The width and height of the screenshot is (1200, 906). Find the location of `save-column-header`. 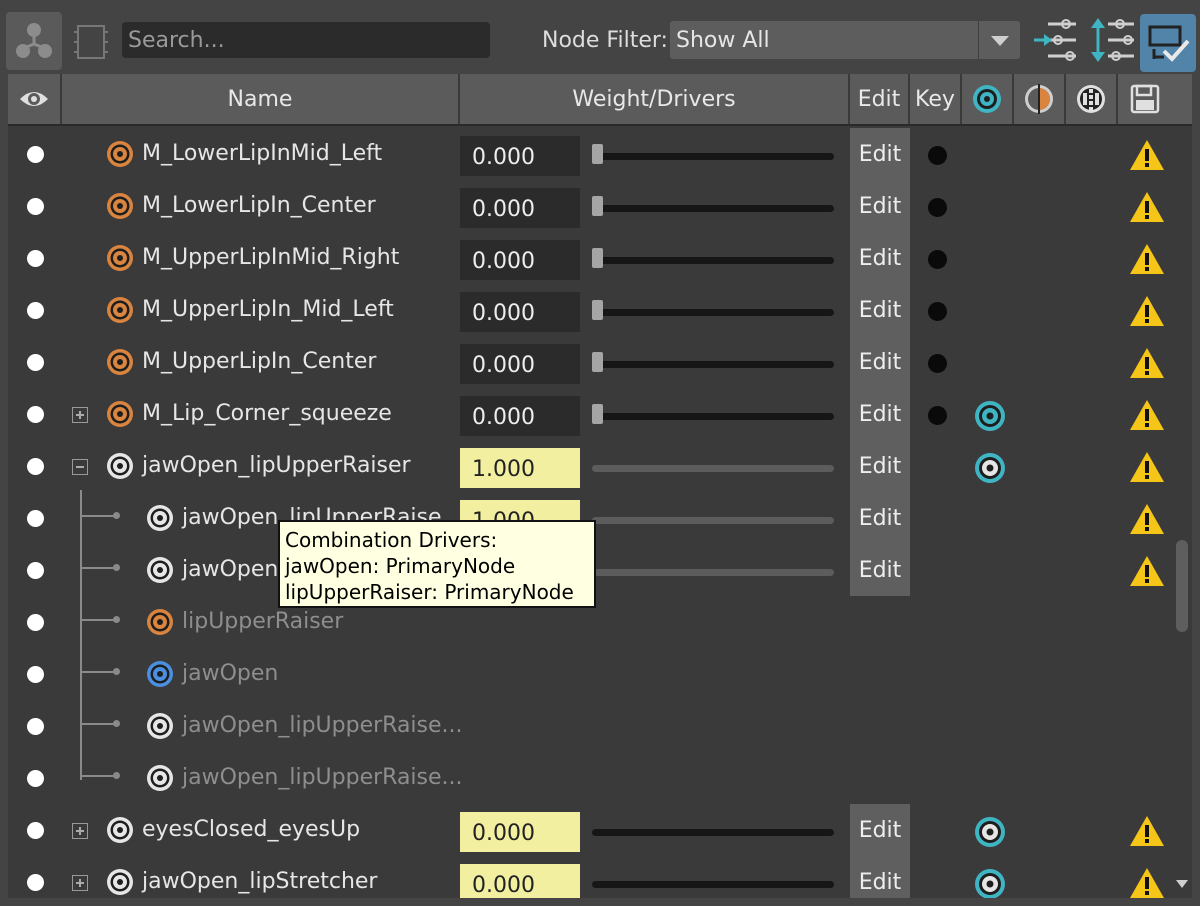

save-column-header is located at coordinates (1145, 99).